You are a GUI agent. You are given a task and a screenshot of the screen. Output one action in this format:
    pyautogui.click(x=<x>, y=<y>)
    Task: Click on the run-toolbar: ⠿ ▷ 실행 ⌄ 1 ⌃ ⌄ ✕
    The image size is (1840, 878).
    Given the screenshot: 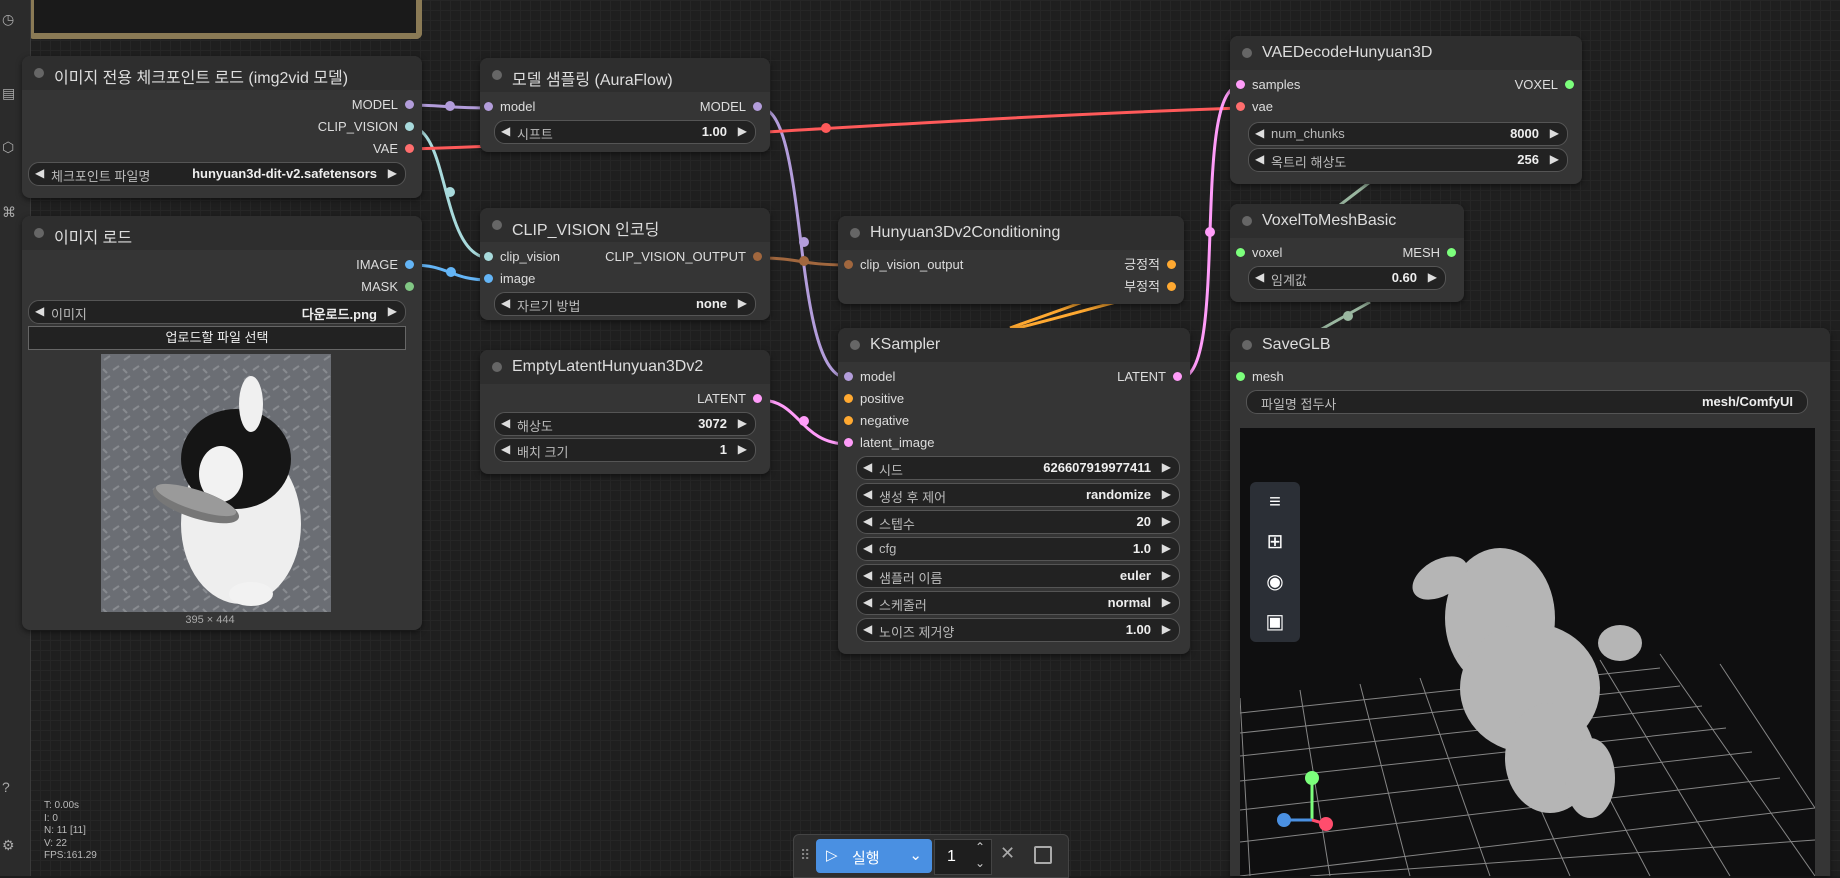 What is the action you would take?
    pyautogui.click(x=931, y=856)
    